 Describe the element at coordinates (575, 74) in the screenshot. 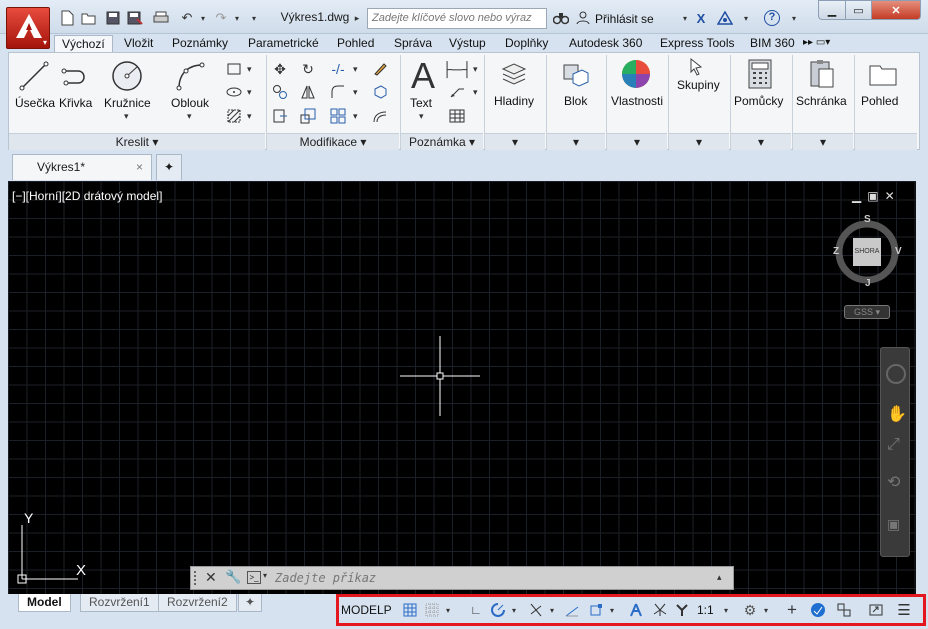

I see `block-icon` at that location.